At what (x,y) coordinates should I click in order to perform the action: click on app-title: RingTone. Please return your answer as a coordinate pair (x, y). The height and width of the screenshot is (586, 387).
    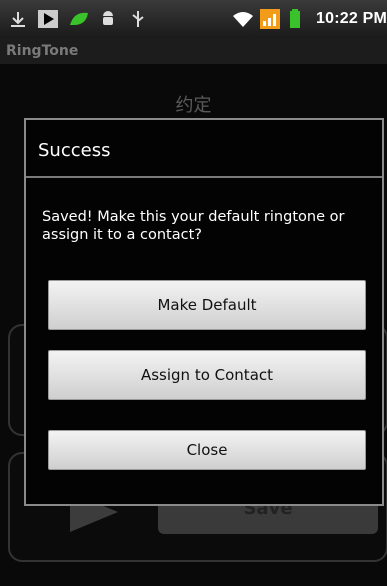
    Looking at the image, I should click on (42, 51).